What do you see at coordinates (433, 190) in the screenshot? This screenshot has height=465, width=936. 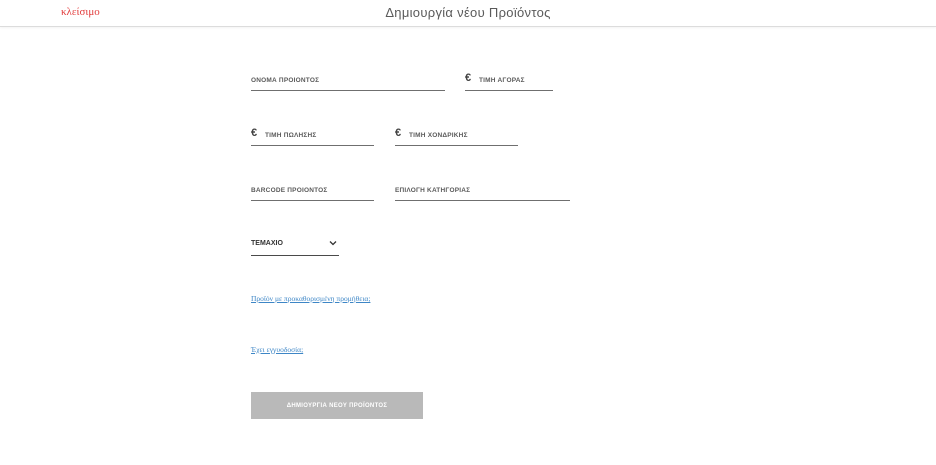 I see `category-label: ΕΠΙΛΟΓΗ ΚΑΤΗΓΟΡΙΑΣ` at bounding box center [433, 190].